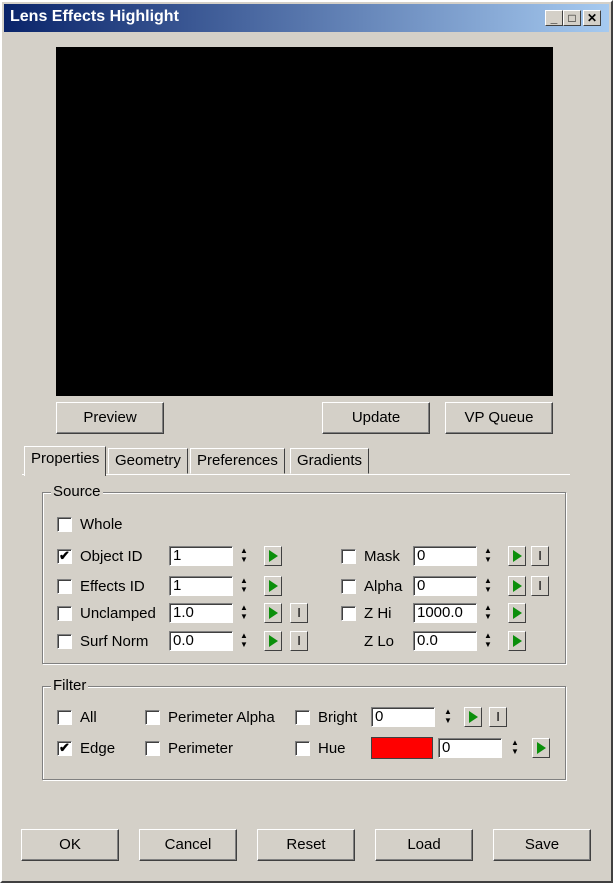 This screenshot has height=883, width=613. I want to click on unclamped-checkbox, so click(64, 613).